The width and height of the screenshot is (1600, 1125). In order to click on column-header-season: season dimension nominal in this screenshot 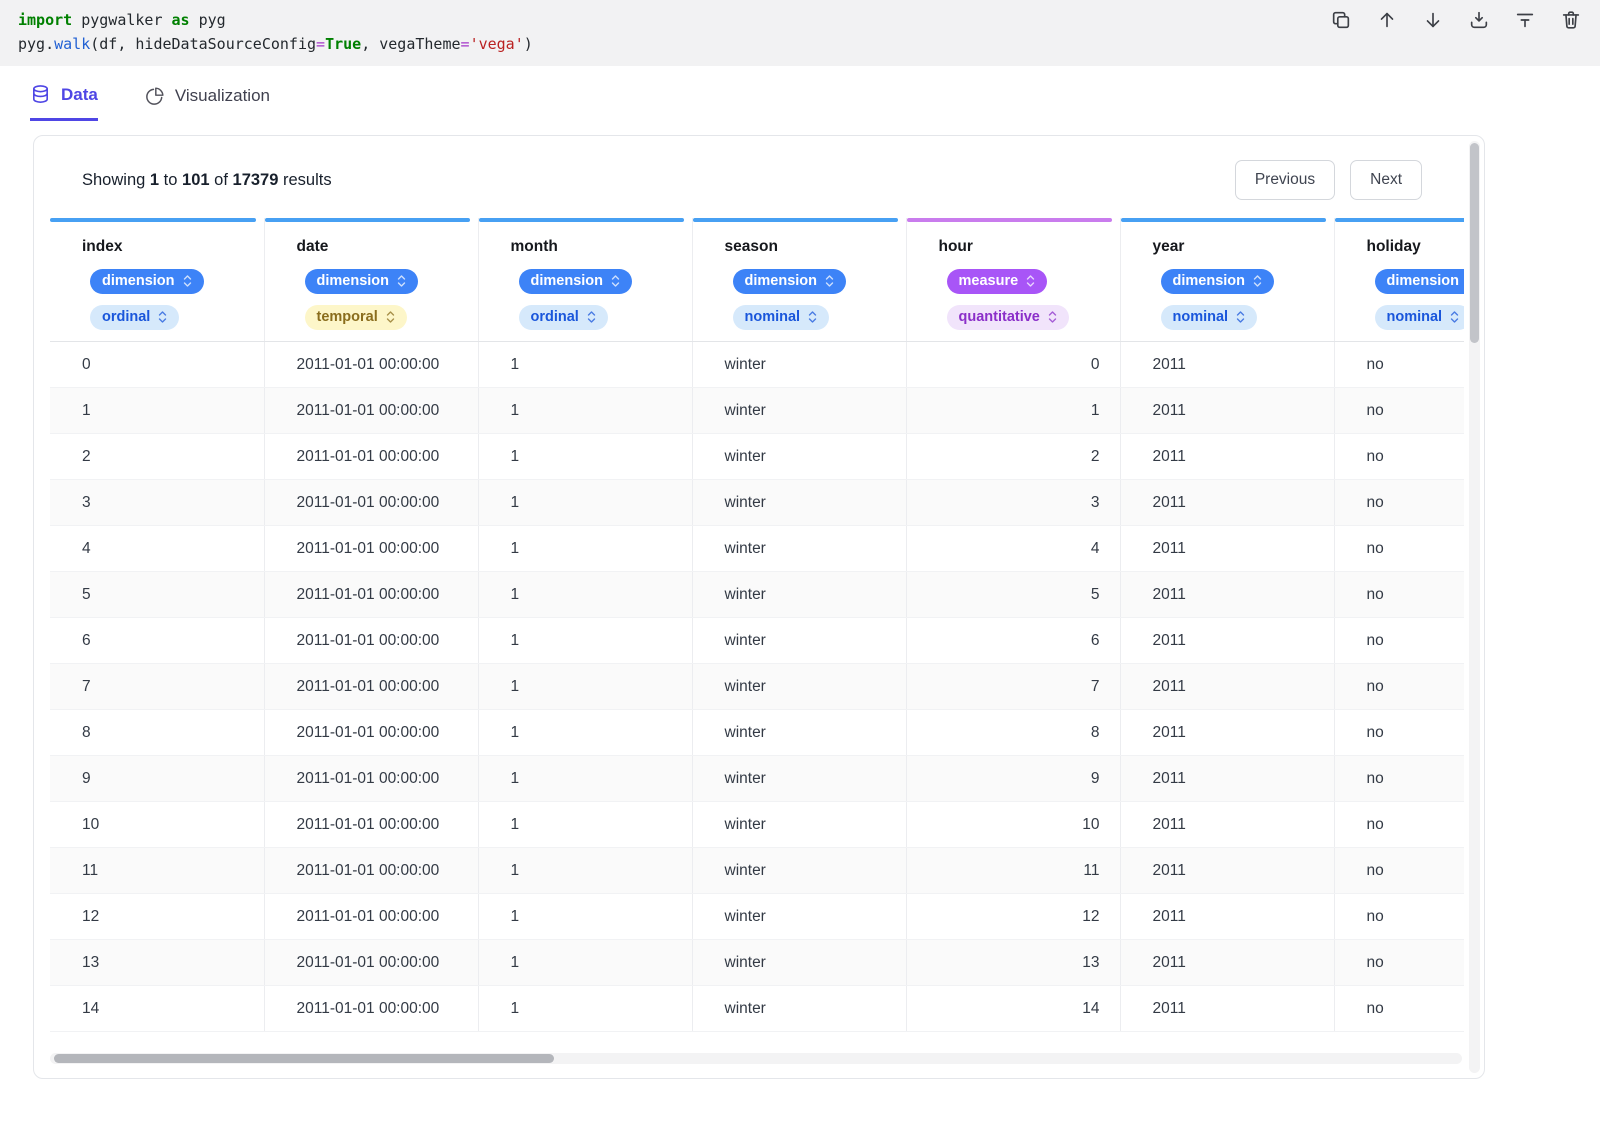, I will do `click(799, 280)`.